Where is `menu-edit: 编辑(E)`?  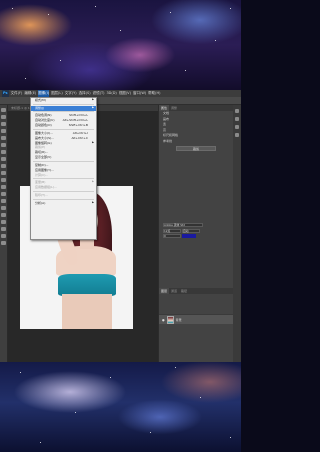
menu-edit: 编辑(E) is located at coordinates (30, 93).